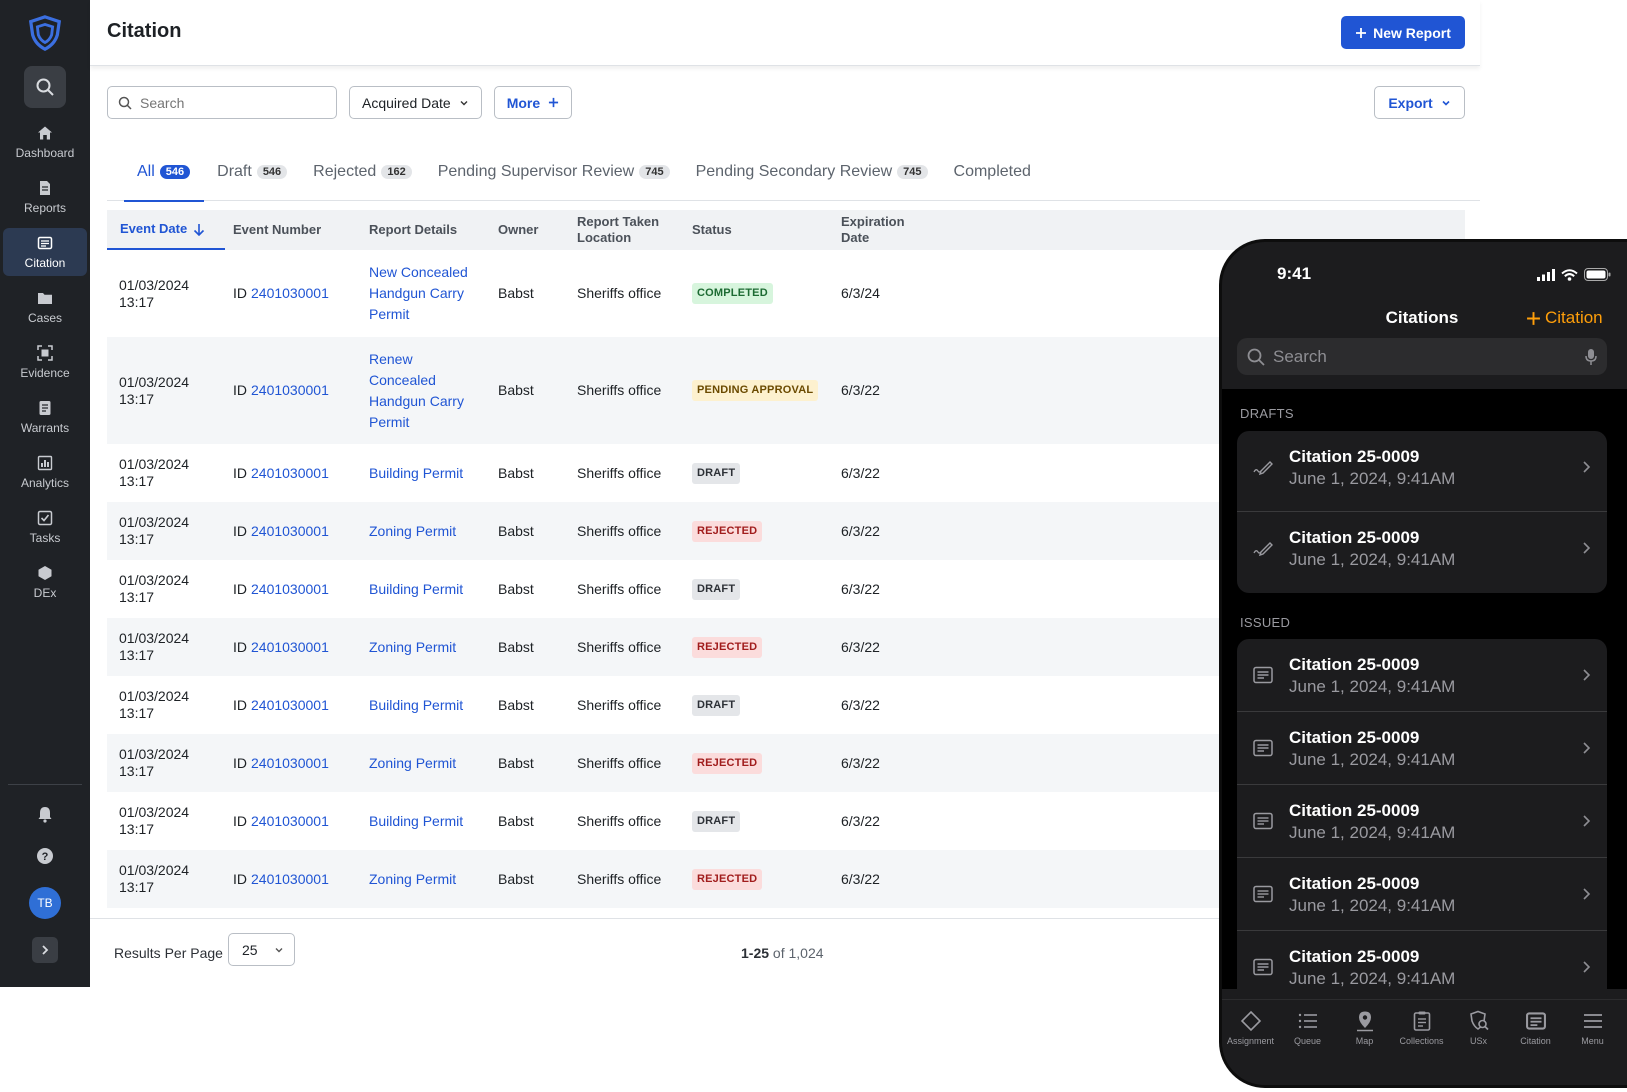  Describe the element at coordinates (45, 207) in the screenshot. I see `sidebar-item-label: Reports` at that location.